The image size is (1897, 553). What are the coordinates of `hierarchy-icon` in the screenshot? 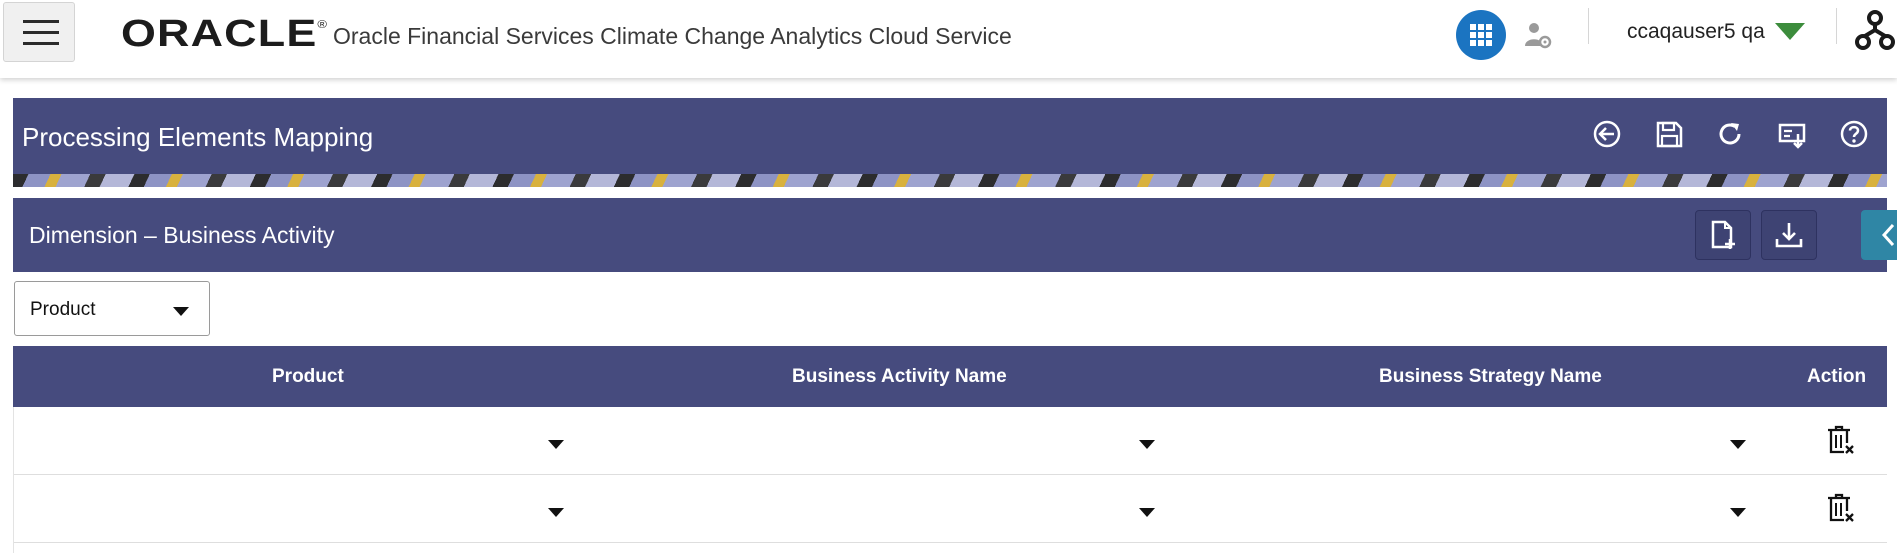 It's located at (1875, 30).